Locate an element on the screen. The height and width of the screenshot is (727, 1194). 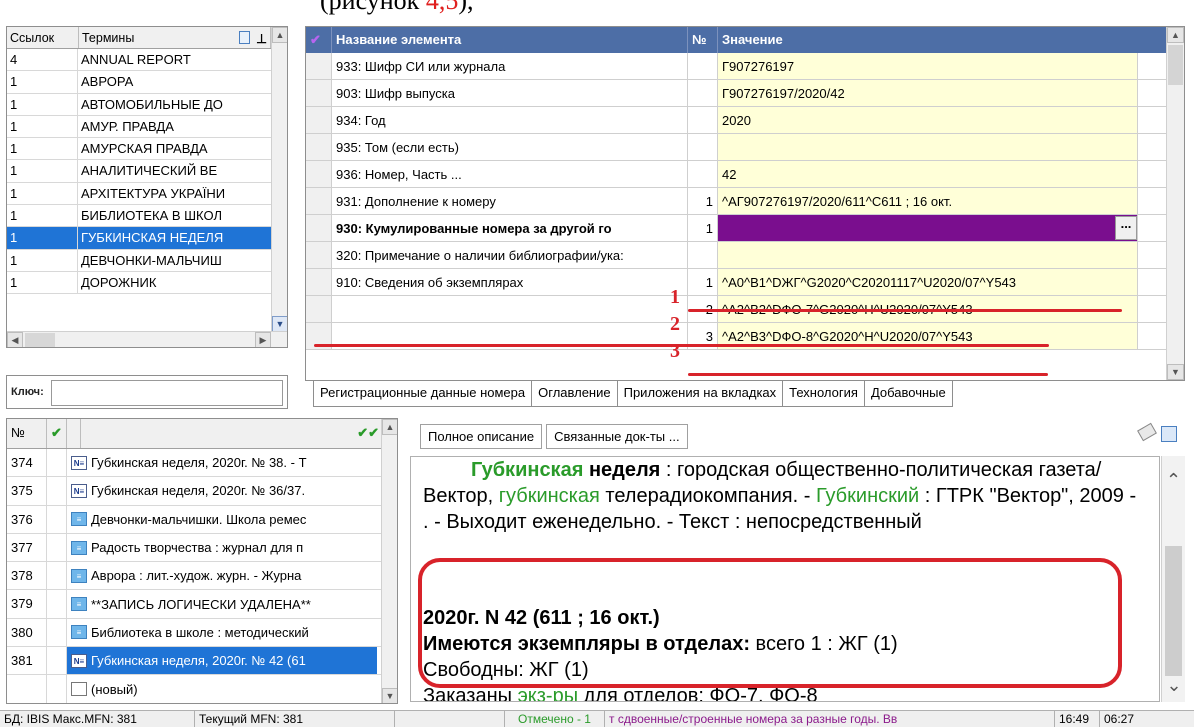
chevron-up-icon: ⌃ is located at coordinates (1173, 481).